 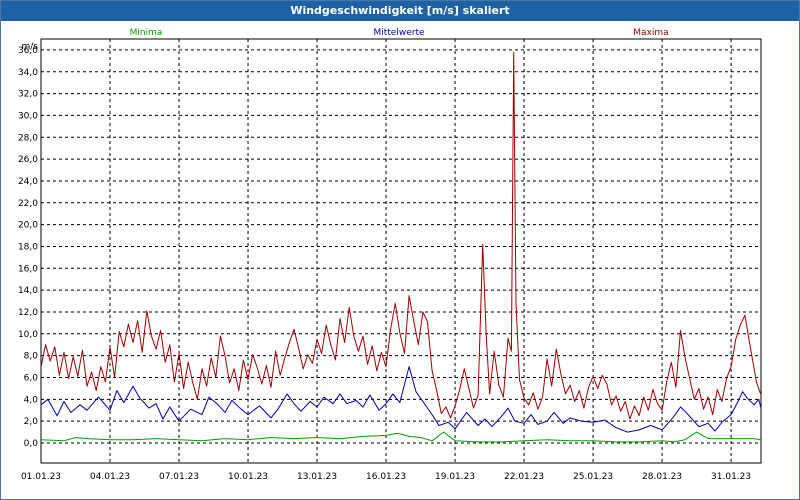 What do you see at coordinates (30, 47) in the screenshot?
I see `y-axis-label: m/s` at bounding box center [30, 47].